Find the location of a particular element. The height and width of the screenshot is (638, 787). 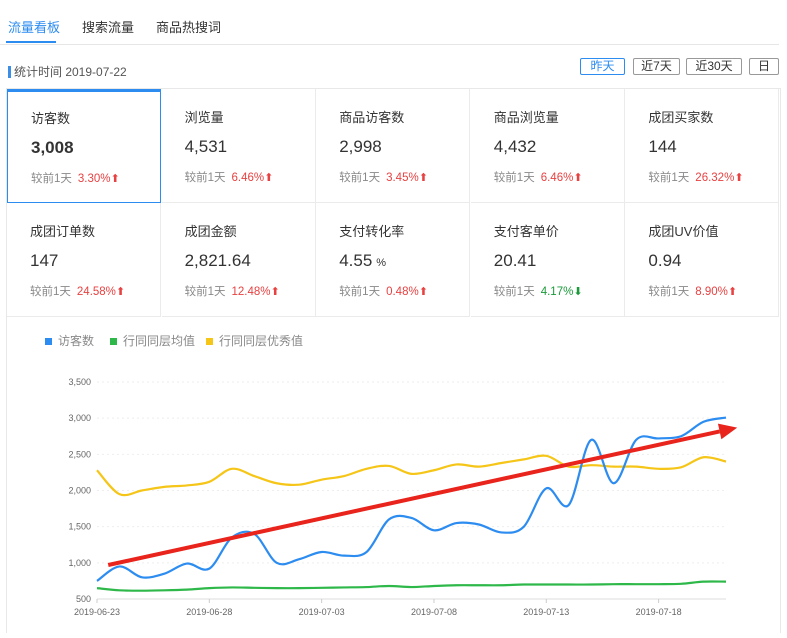

compare-percent: 12.48% is located at coordinates (251, 292).